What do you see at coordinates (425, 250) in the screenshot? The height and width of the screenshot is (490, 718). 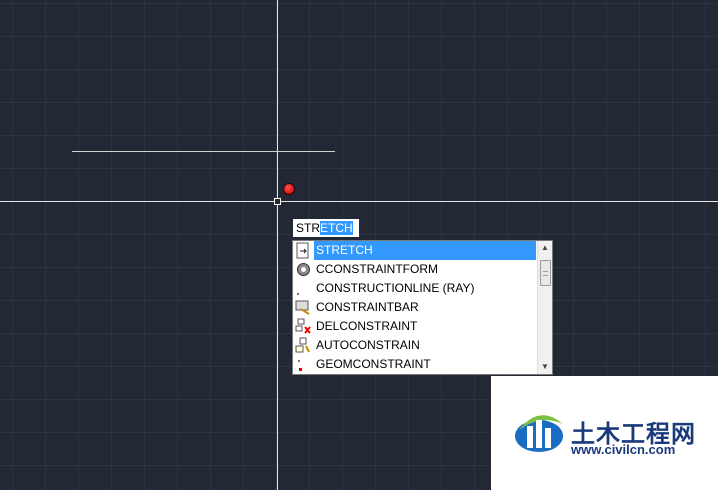 I see `suggestion-label: STRETCH` at bounding box center [425, 250].